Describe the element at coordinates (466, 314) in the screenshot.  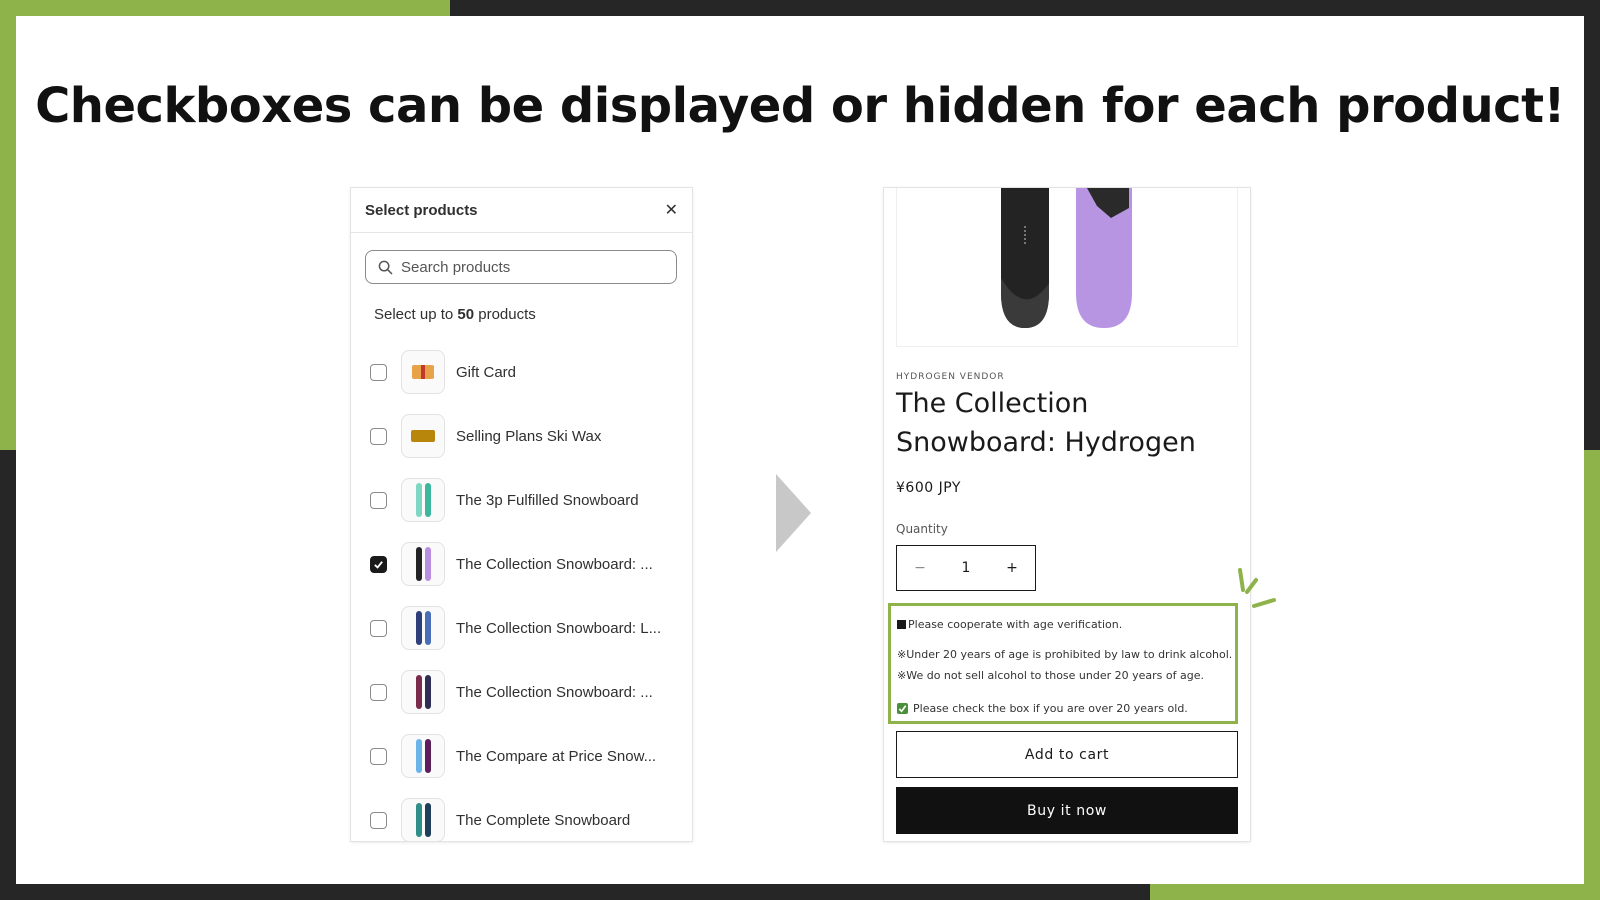
I see `limit-number: 50` at that location.